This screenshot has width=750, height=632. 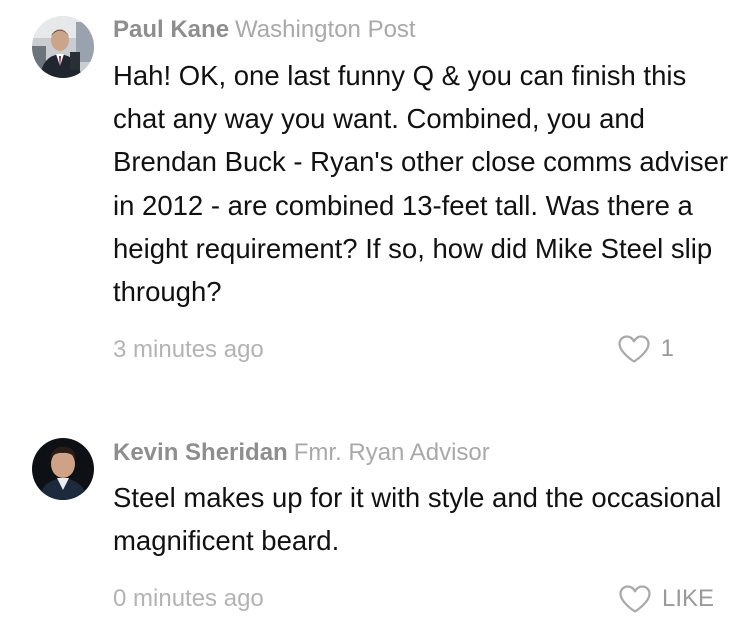 I want to click on comment-header: Kevin Sheridan Fmr. Ryan Advisor, so click(x=301, y=453).